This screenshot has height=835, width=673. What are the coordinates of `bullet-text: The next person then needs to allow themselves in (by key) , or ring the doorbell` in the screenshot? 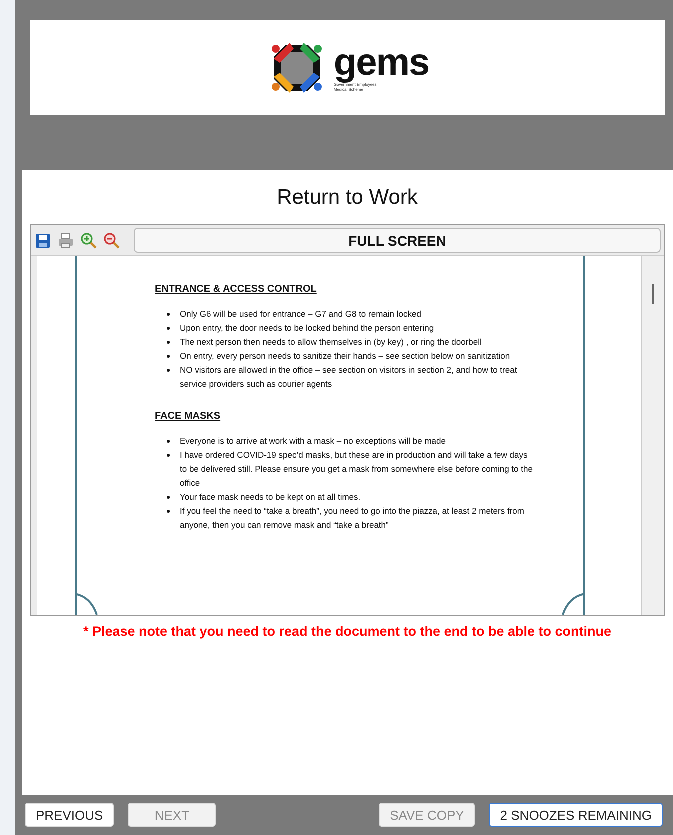 It's located at (331, 342).